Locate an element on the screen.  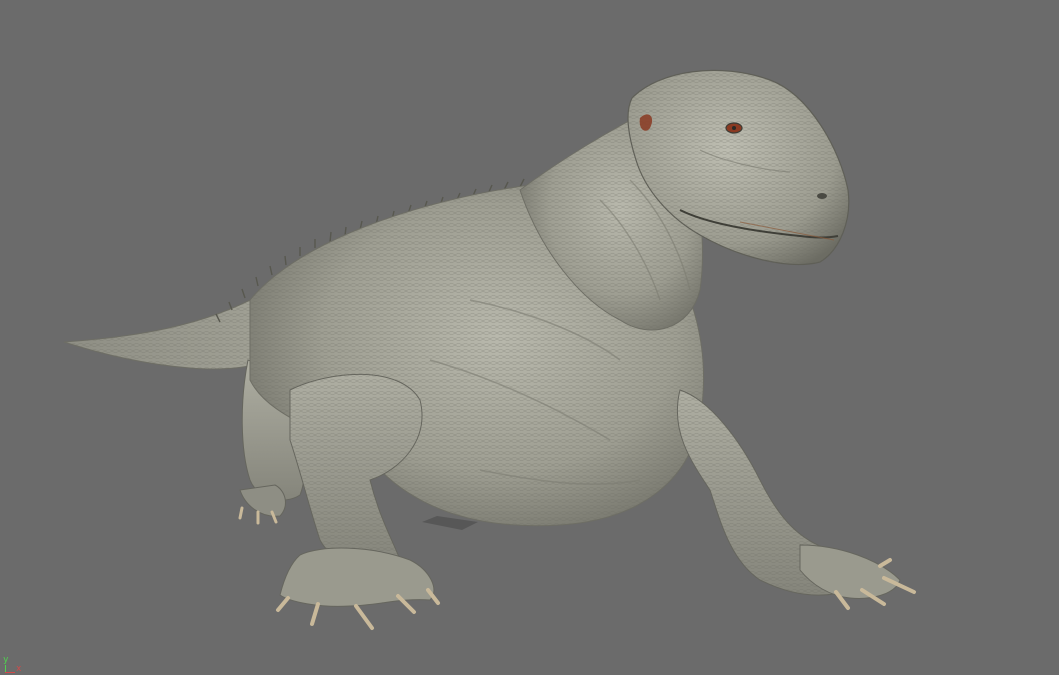
front-left-leg is located at coordinates (358, 501).